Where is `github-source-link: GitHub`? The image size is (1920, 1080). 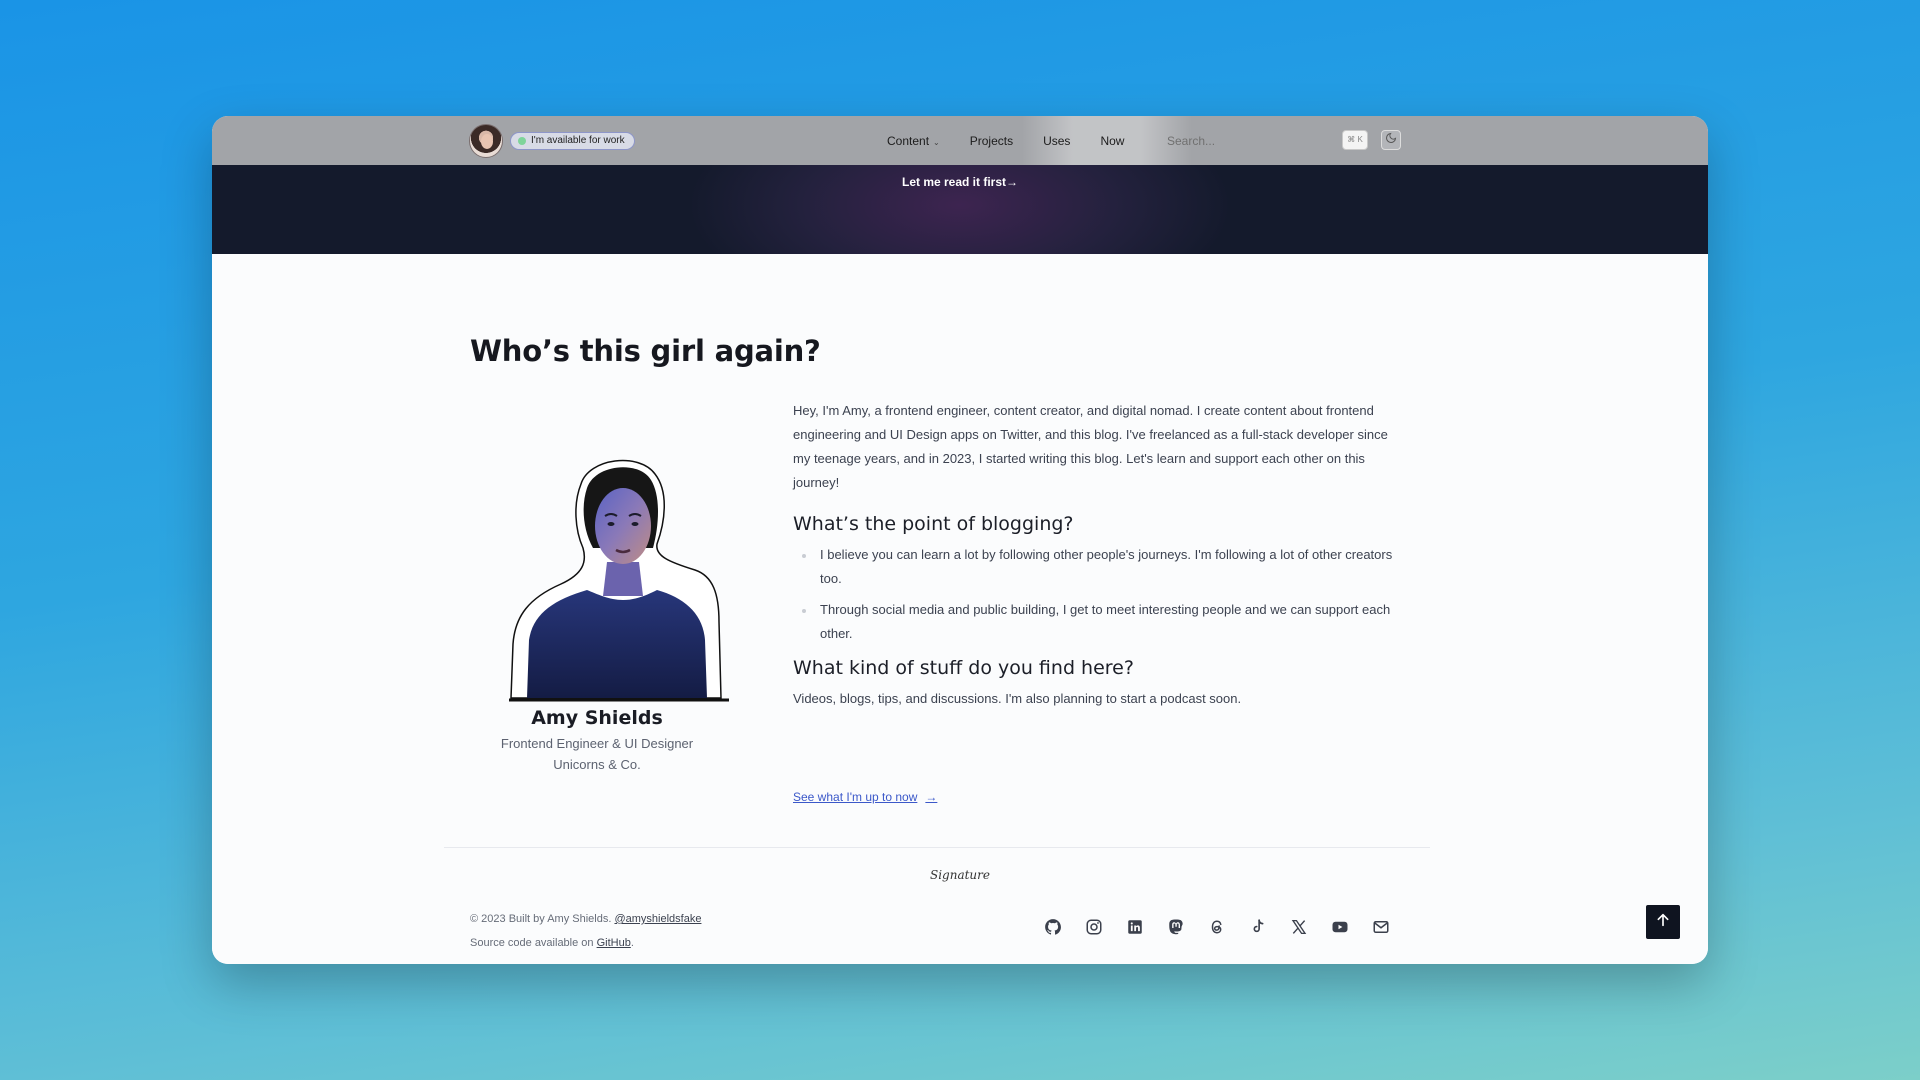 github-source-link: GitHub is located at coordinates (614, 943).